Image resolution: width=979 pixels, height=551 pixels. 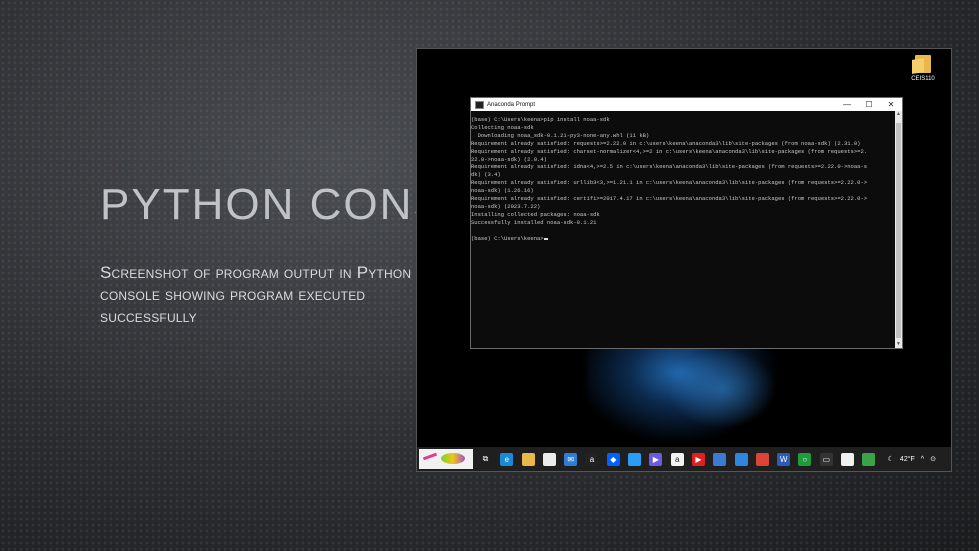 What do you see at coordinates (502, 127) in the screenshot?
I see `terminal-line: Collecting noaa-sdk` at bounding box center [502, 127].